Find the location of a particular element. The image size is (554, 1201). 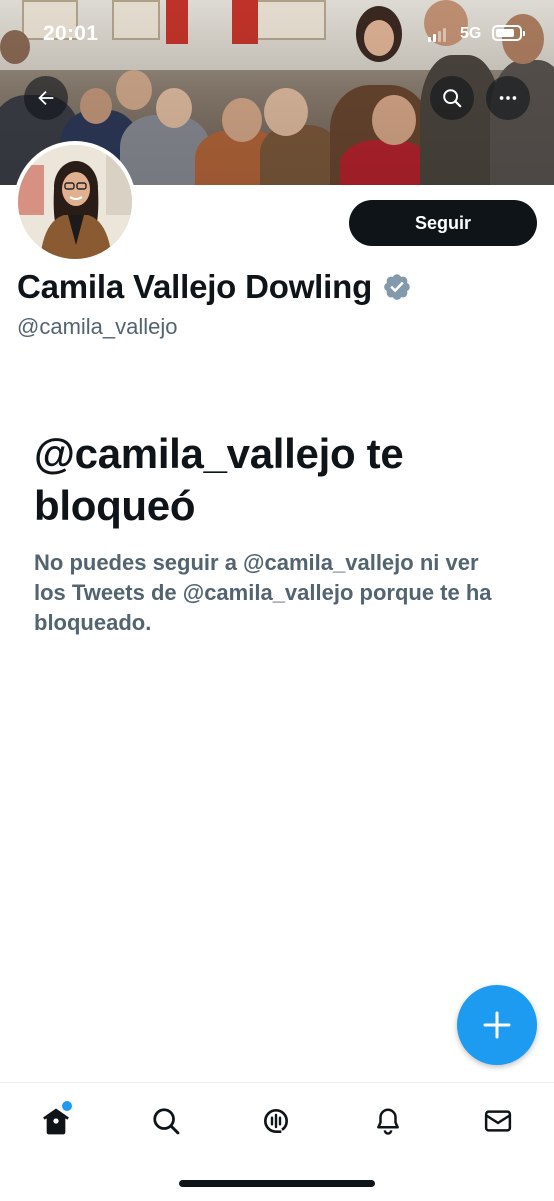

profile-handle: @camila_vallejo is located at coordinates (97, 326).